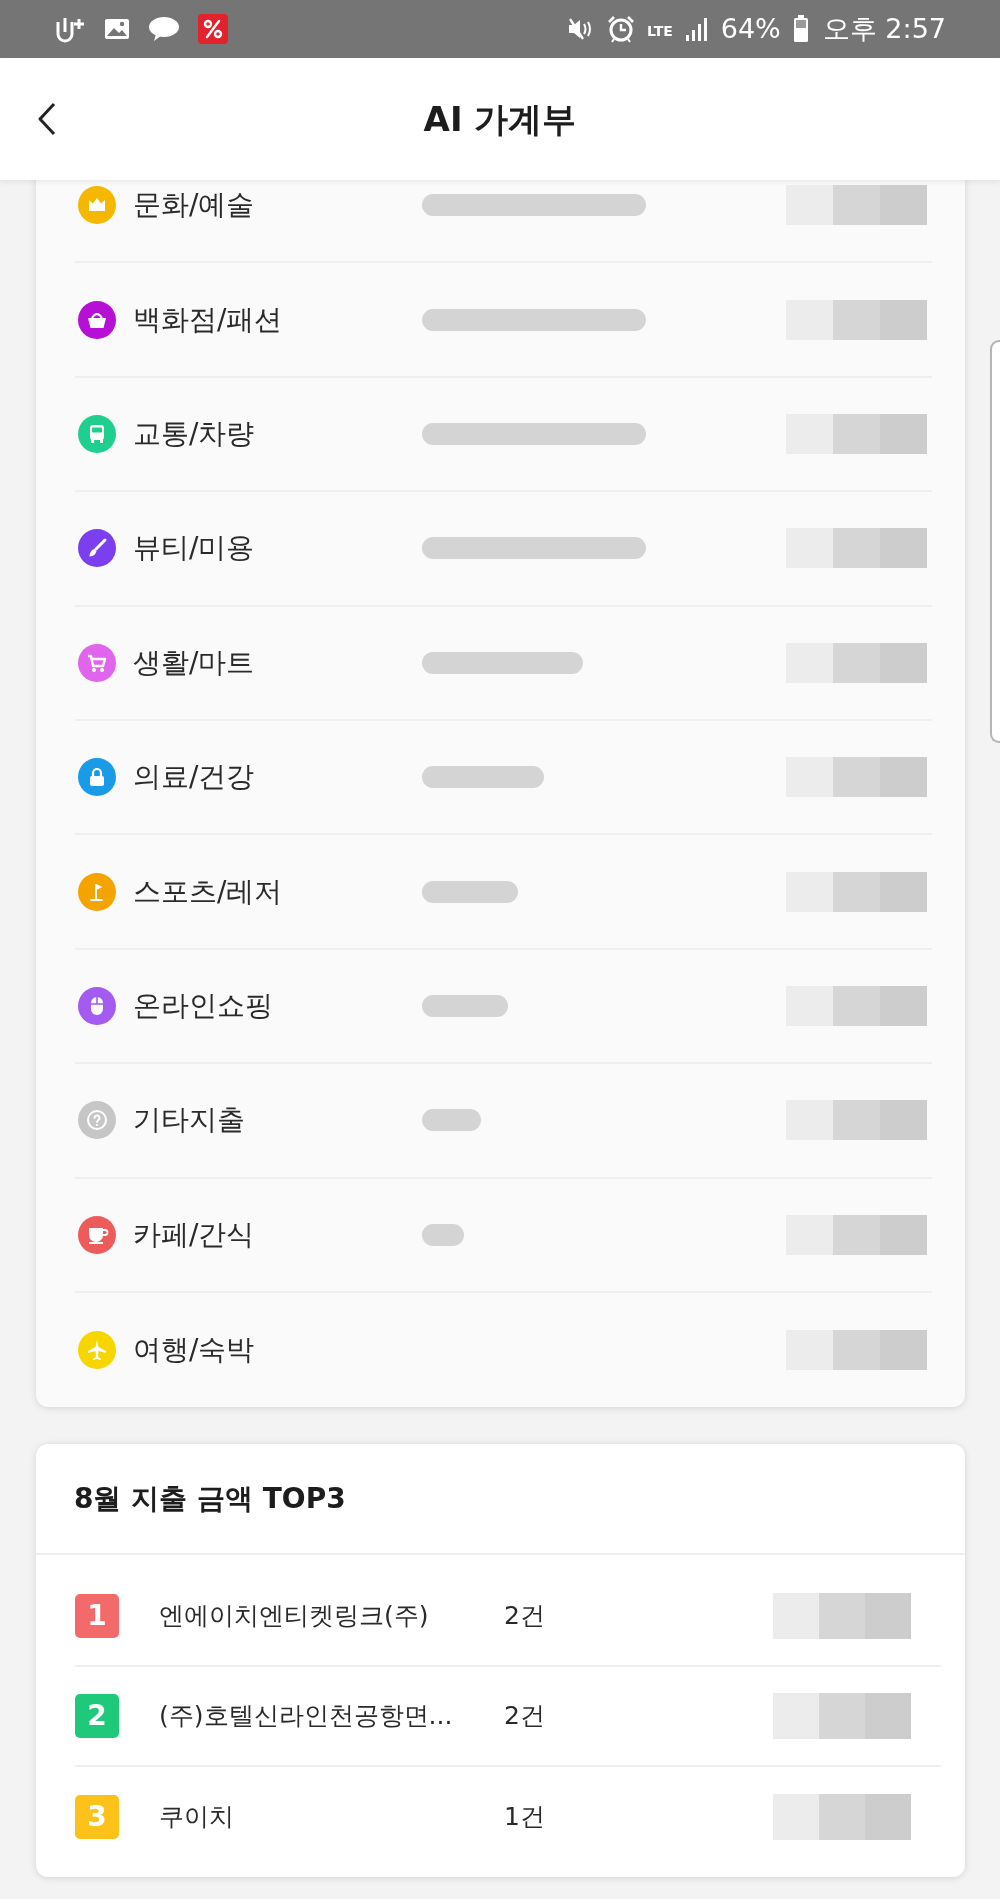 The width and height of the screenshot is (1000, 1899). I want to click on category-label: 의료/건강, so click(194, 777).